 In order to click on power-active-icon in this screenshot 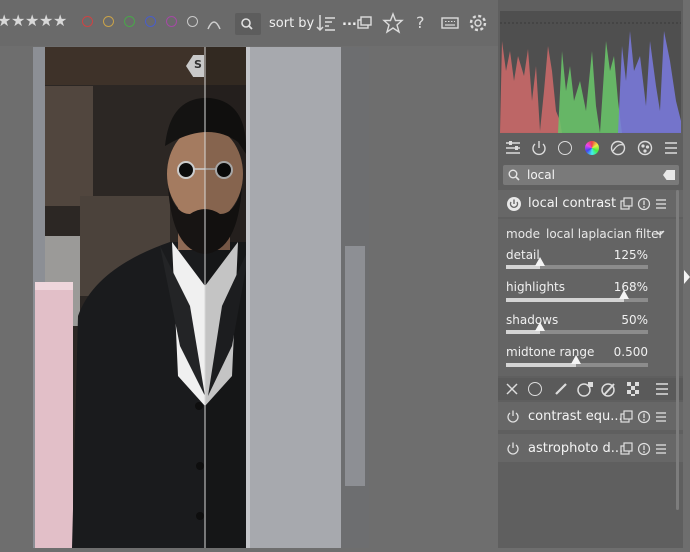, I will do `click(539, 148)`.